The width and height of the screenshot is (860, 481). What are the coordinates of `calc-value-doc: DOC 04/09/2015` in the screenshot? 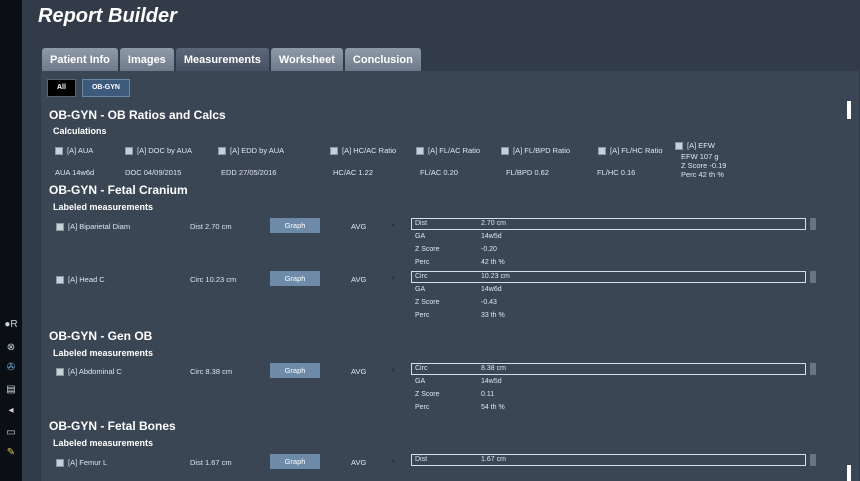 It's located at (153, 172).